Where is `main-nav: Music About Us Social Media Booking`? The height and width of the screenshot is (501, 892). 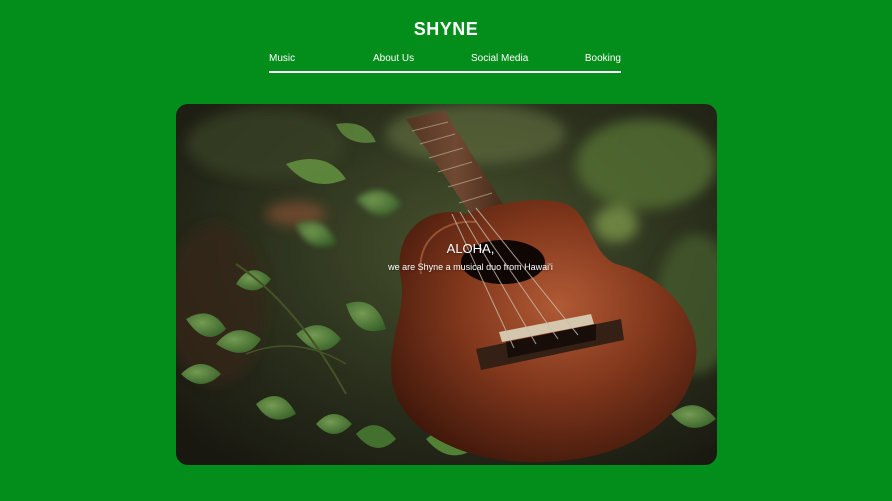
main-nav: Music About Us Social Media Booking is located at coordinates (445, 63).